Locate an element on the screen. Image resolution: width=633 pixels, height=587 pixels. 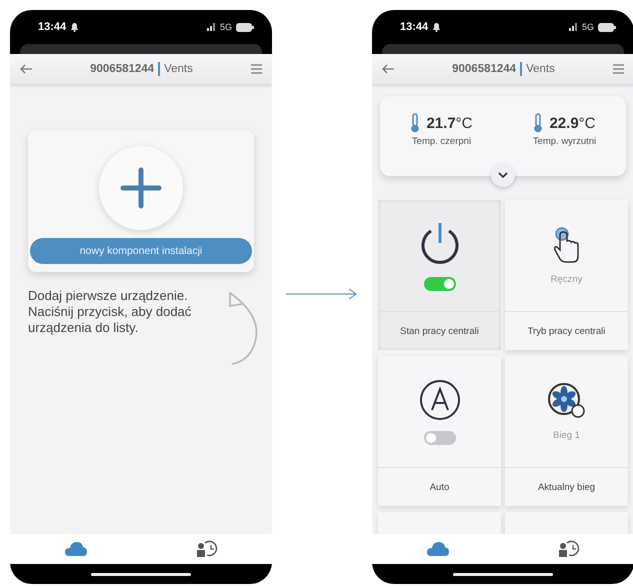
expand-button is located at coordinates (503, 175).